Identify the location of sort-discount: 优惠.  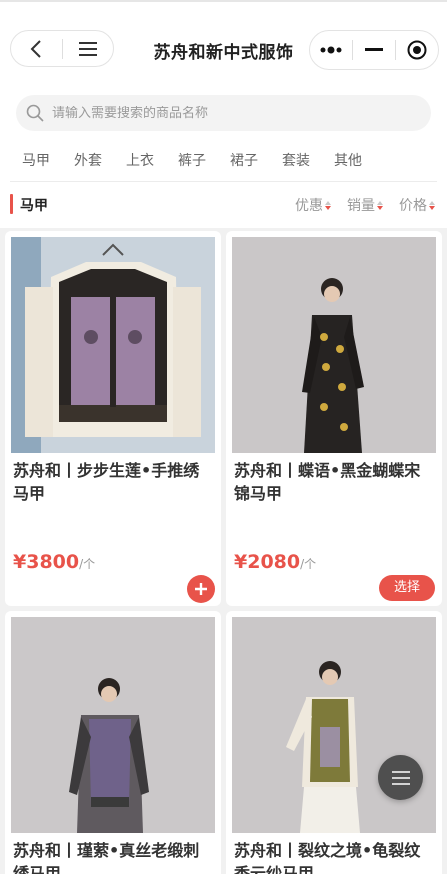
(313, 205).